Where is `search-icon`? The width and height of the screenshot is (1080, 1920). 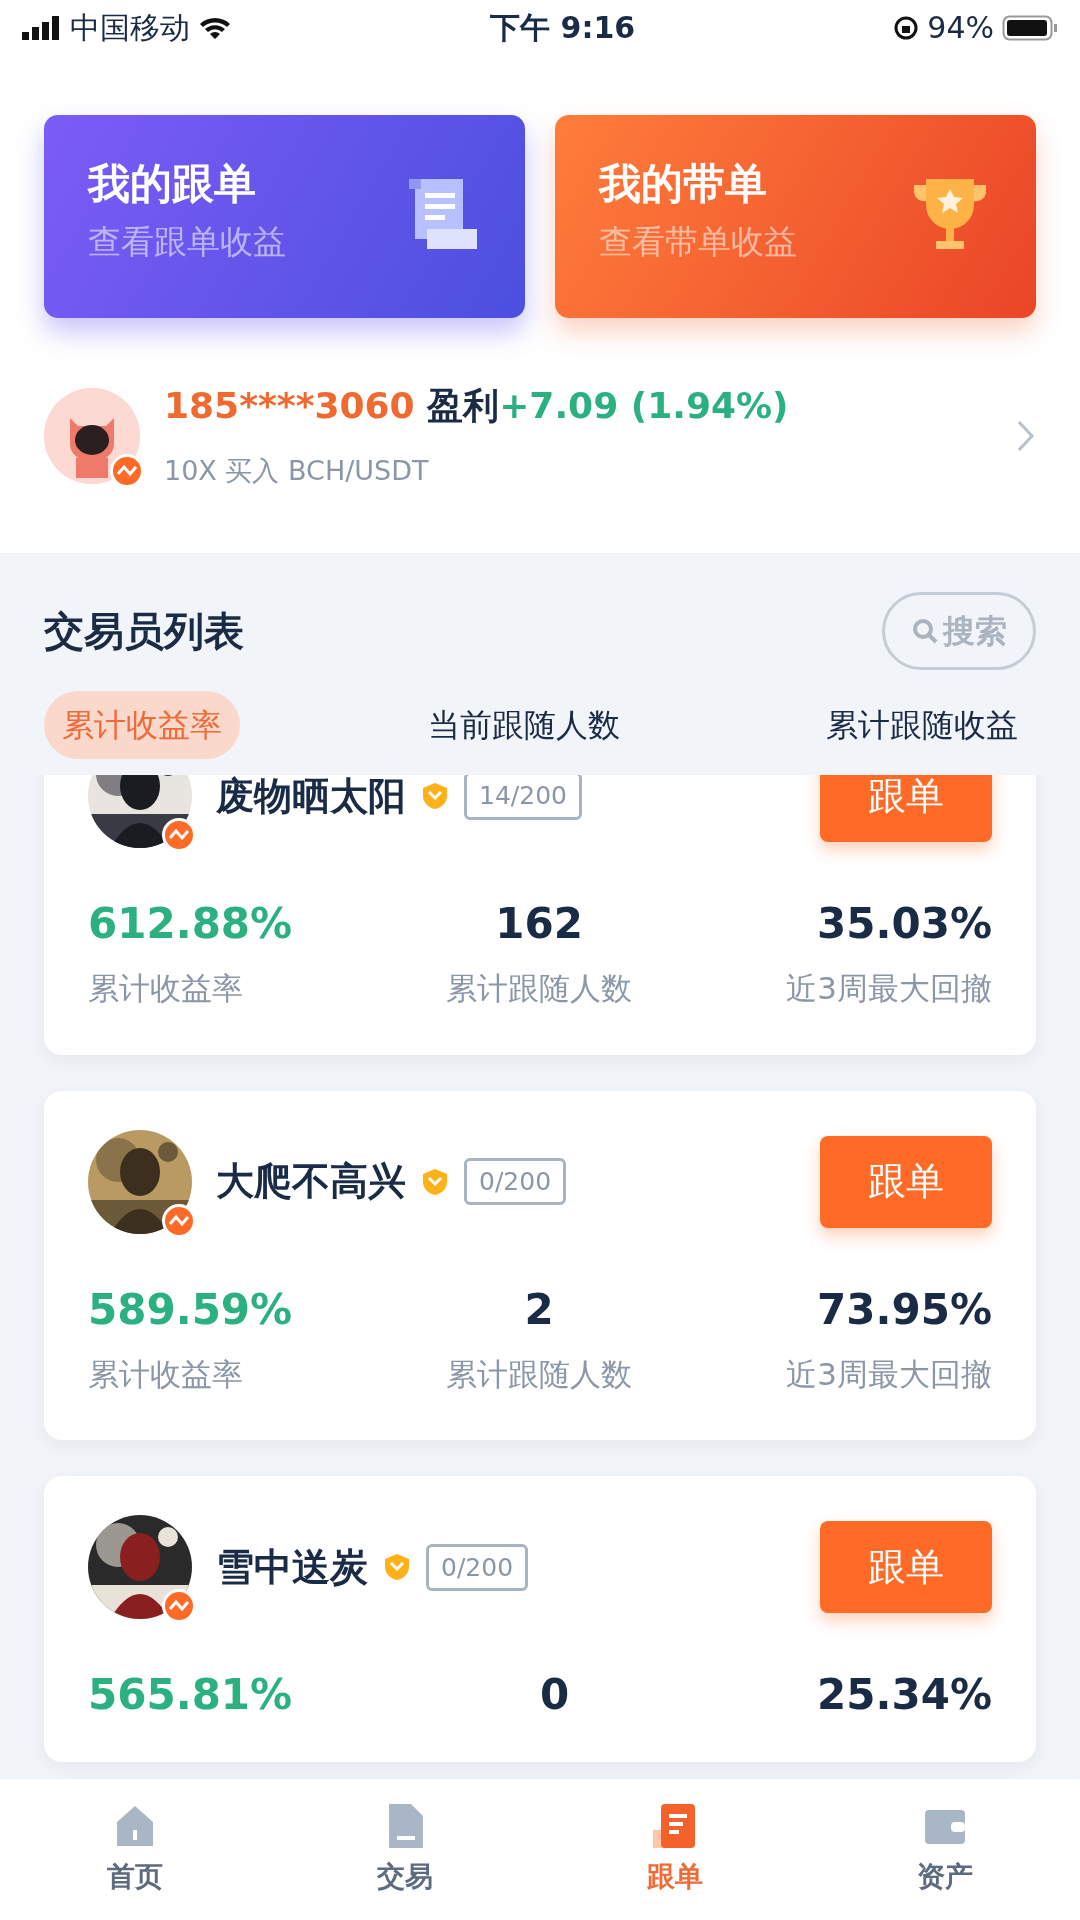 search-icon is located at coordinates (925, 631).